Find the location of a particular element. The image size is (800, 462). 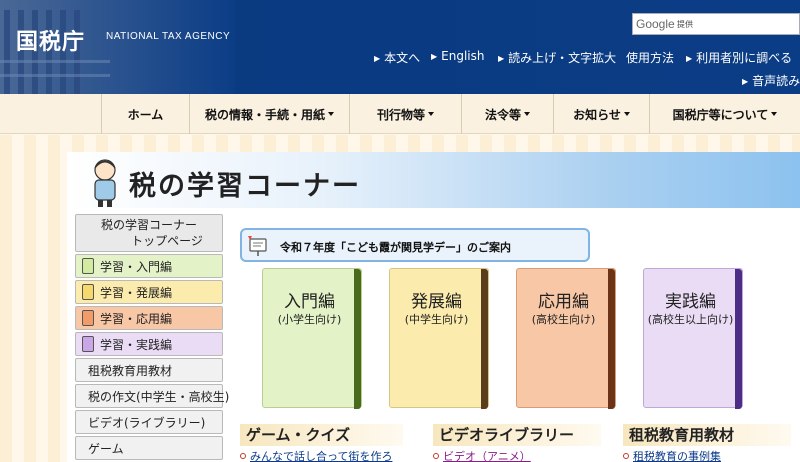

global-nav: ホーム 税の情報・手続・用紙 刊行物等 法令等 お知らせ 国税庁等について is located at coordinates (400, 114).